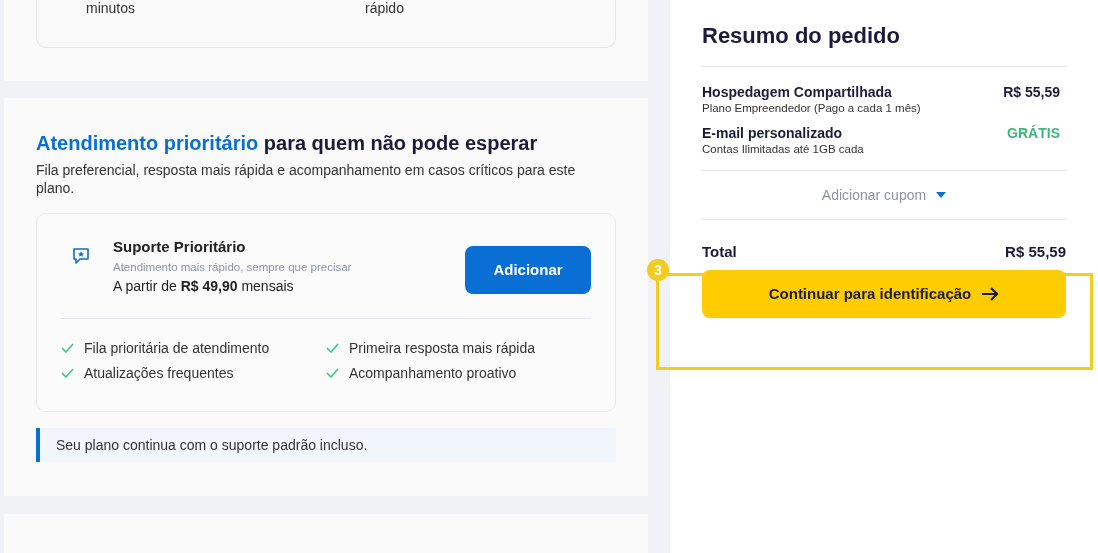  I want to click on feature-text: minutos, so click(111, 9).